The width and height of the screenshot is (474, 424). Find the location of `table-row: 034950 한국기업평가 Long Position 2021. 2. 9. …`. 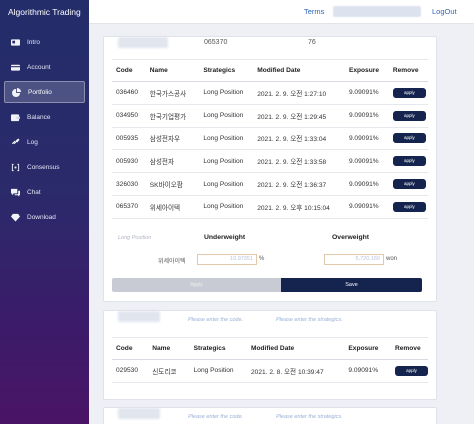

table-row: 034950 한국기업평가 Long Position 2021. 2. 9. … is located at coordinates (270, 116).